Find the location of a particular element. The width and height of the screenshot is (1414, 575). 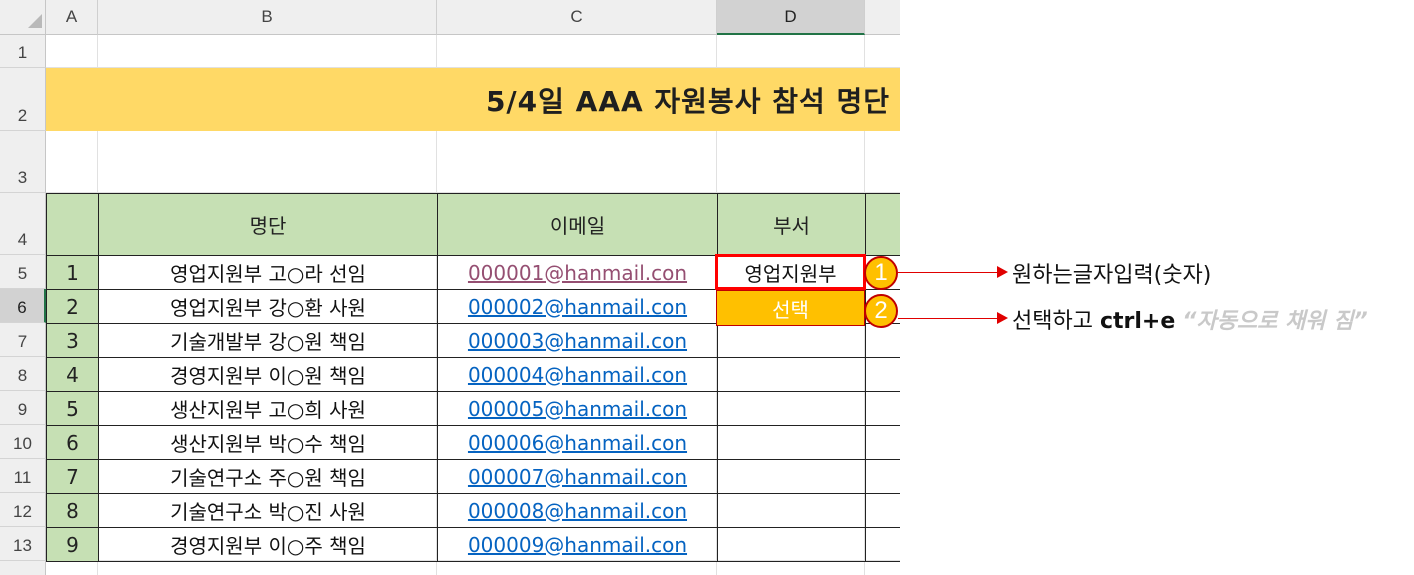

row-header-8: 8 is located at coordinates (23, 374).